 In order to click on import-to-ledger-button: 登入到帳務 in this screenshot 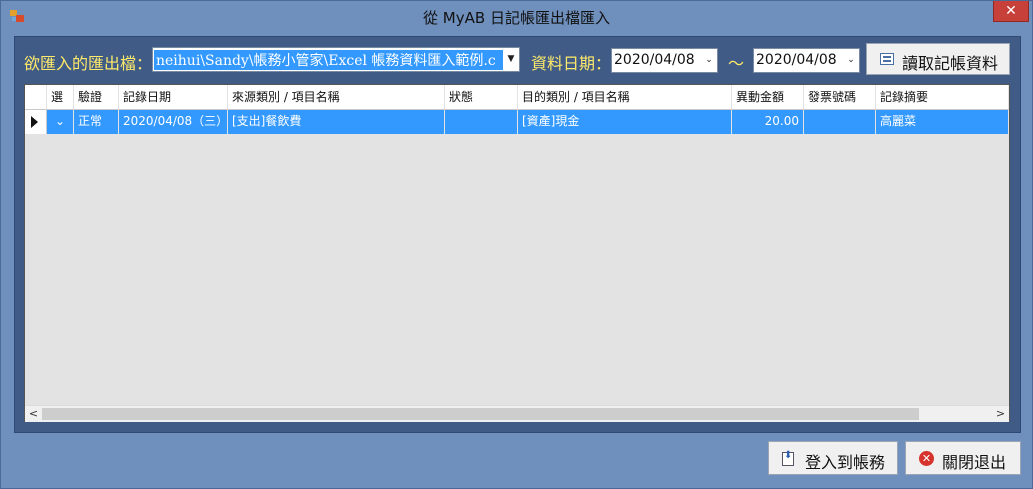, I will do `click(833, 458)`.